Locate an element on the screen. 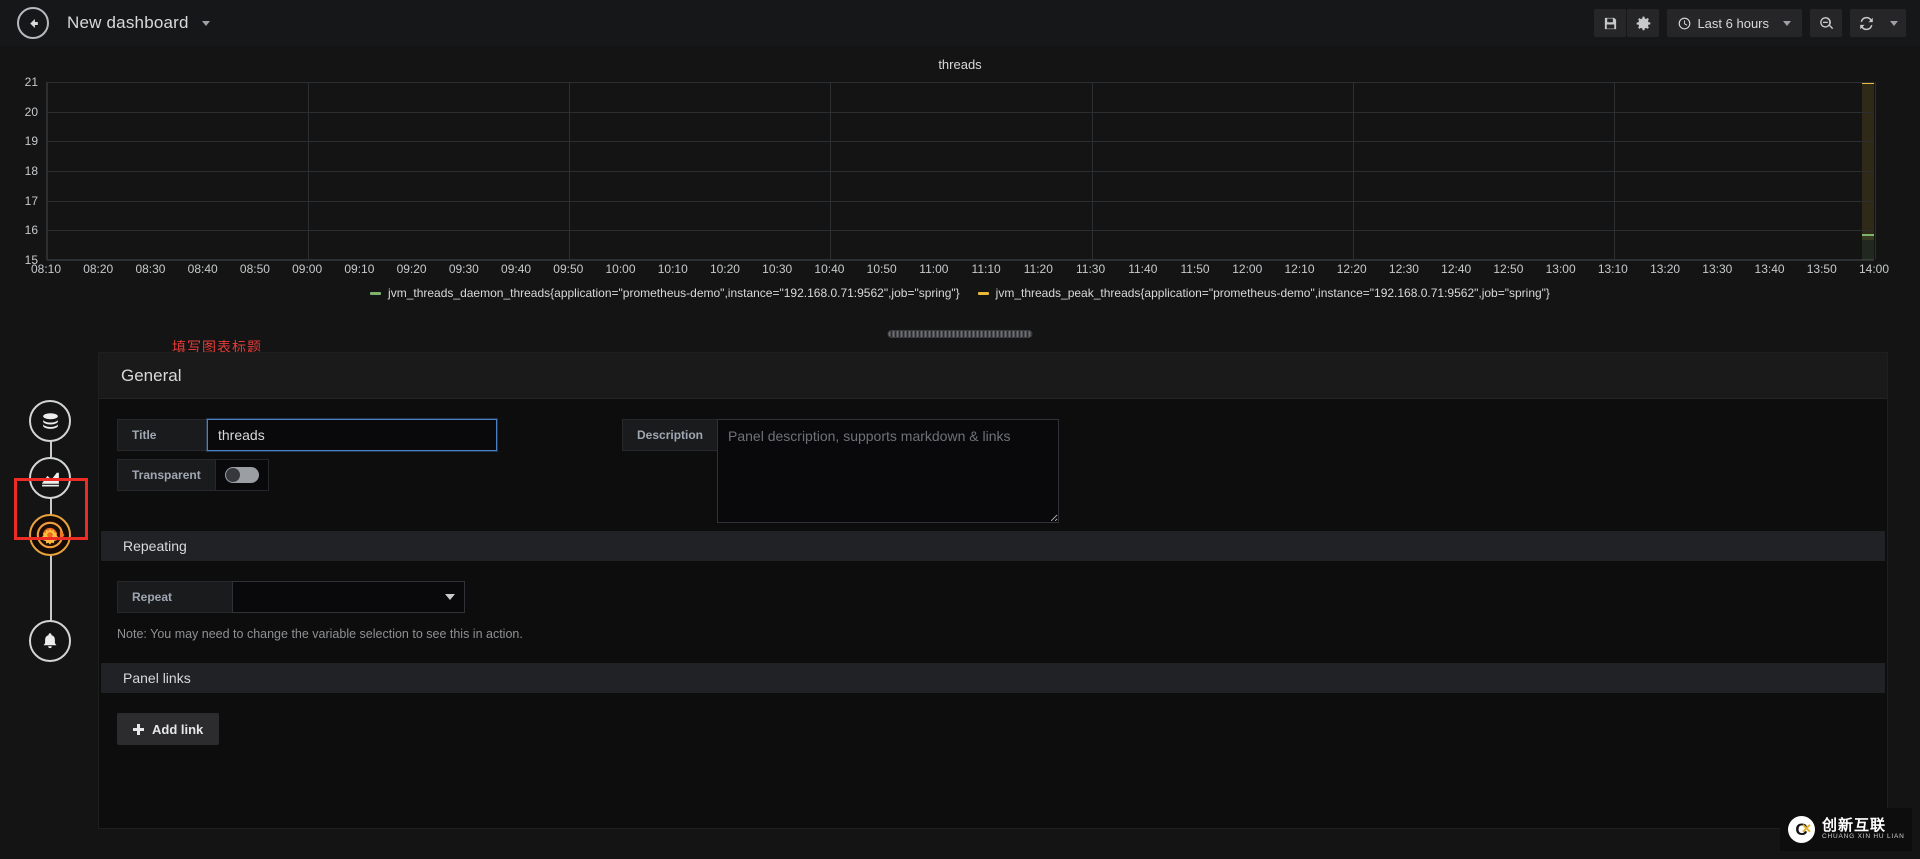 Image resolution: width=1920 pixels, height=859 pixels. back-button is located at coordinates (33, 23).